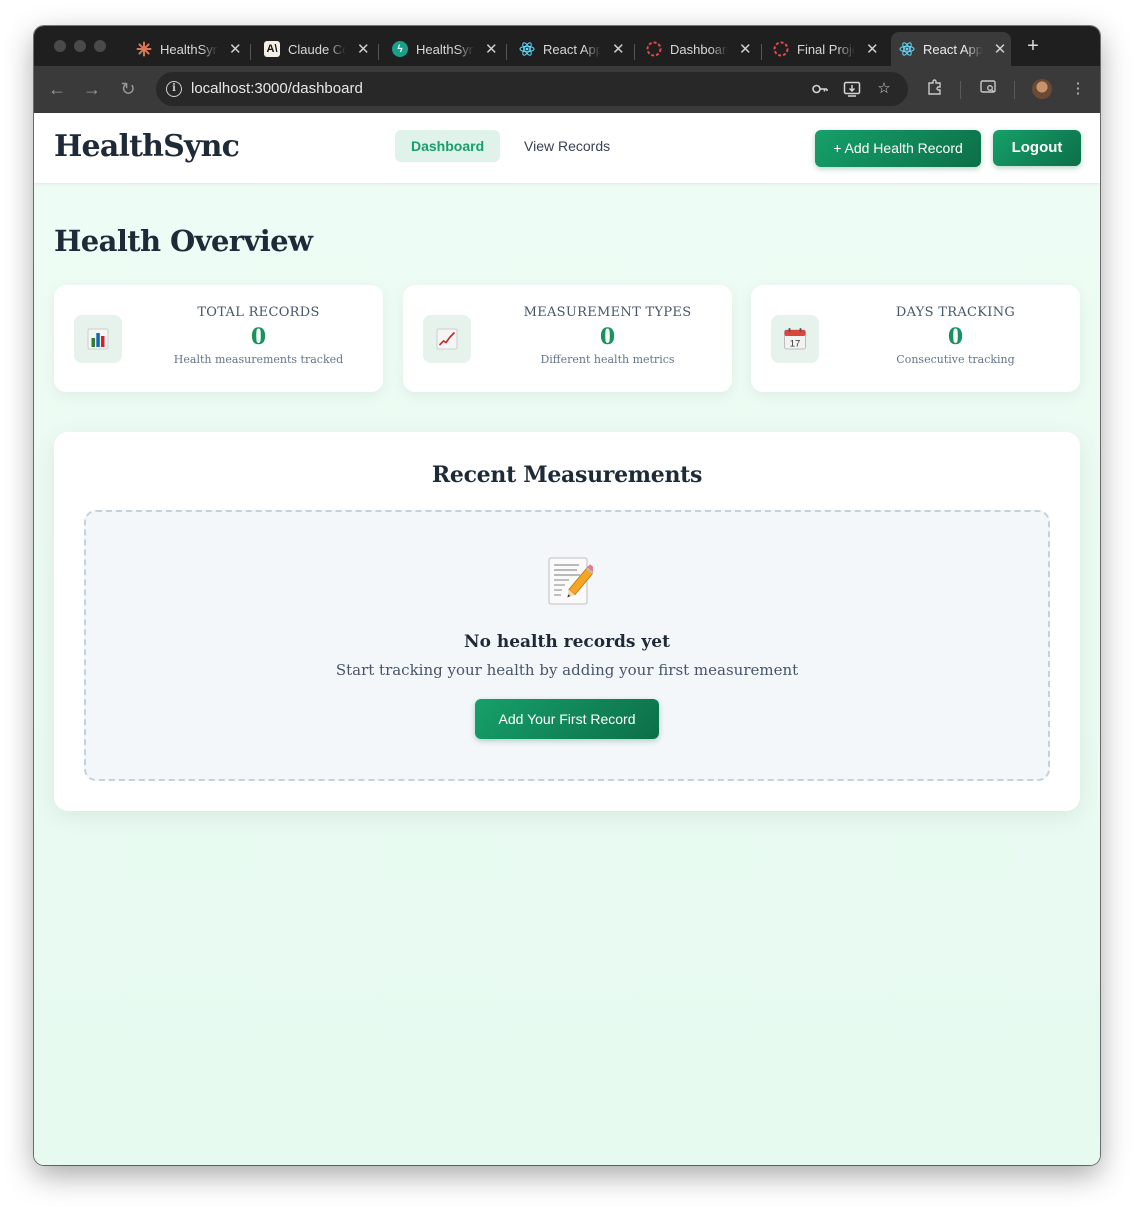  What do you see at coordinates (607, 312) in the screenshot?
I see `stat-label: MEASUREMENT TYPES` at bounding box center [607, 312].